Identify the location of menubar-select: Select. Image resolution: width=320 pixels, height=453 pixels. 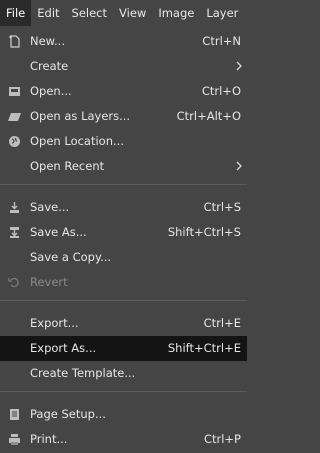
(89, 13).